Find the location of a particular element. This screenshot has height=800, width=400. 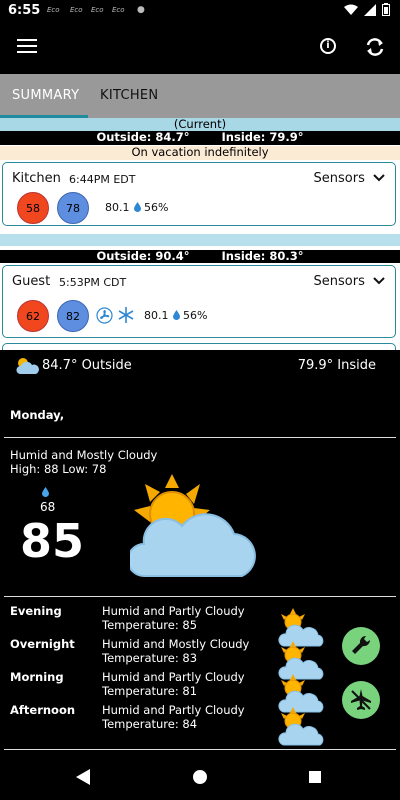

weather-humidity: 68 is located at coordinates (48, 507).